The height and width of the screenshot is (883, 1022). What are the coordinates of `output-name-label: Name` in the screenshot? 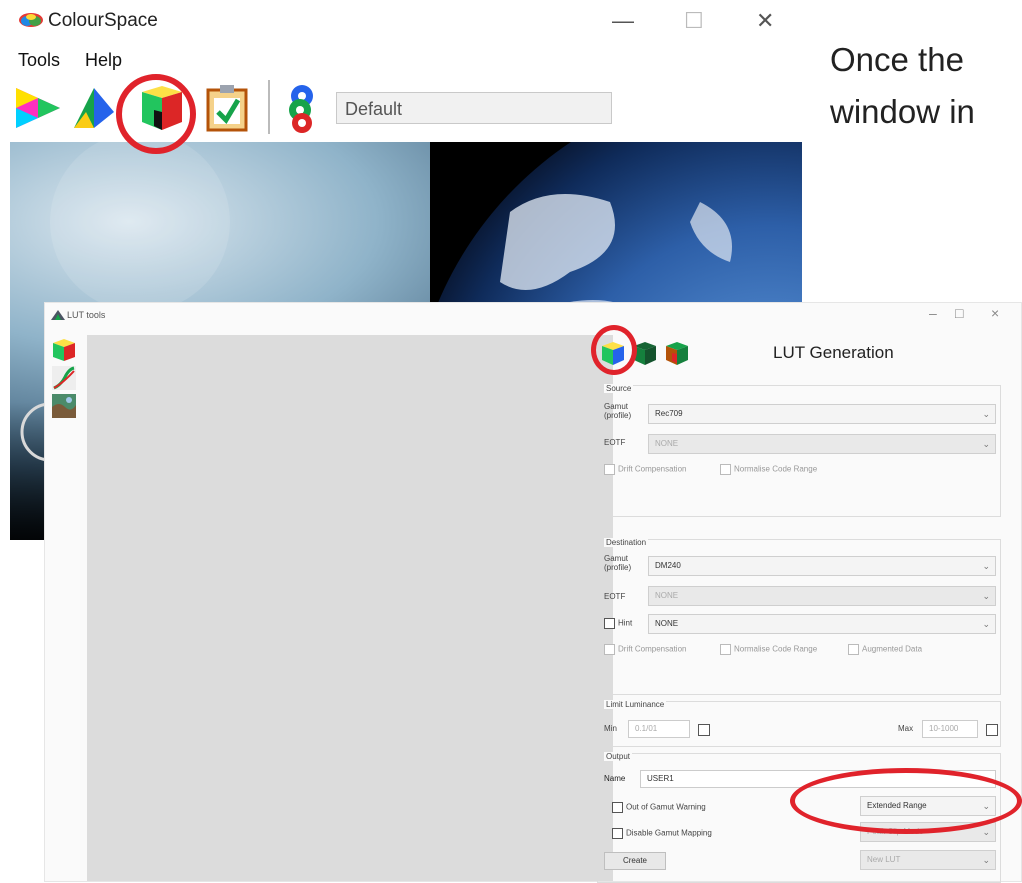 It's located at (615, 778).